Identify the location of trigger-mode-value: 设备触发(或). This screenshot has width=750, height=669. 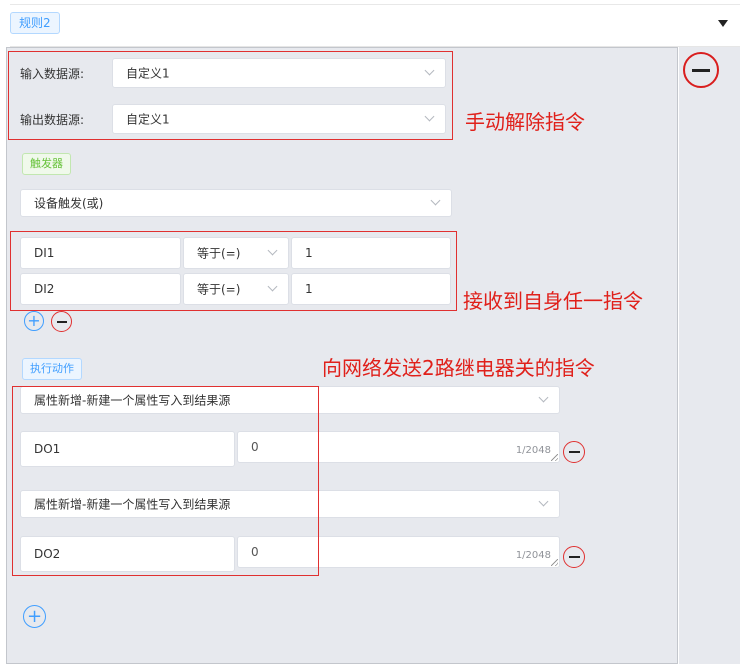
(69, 203).